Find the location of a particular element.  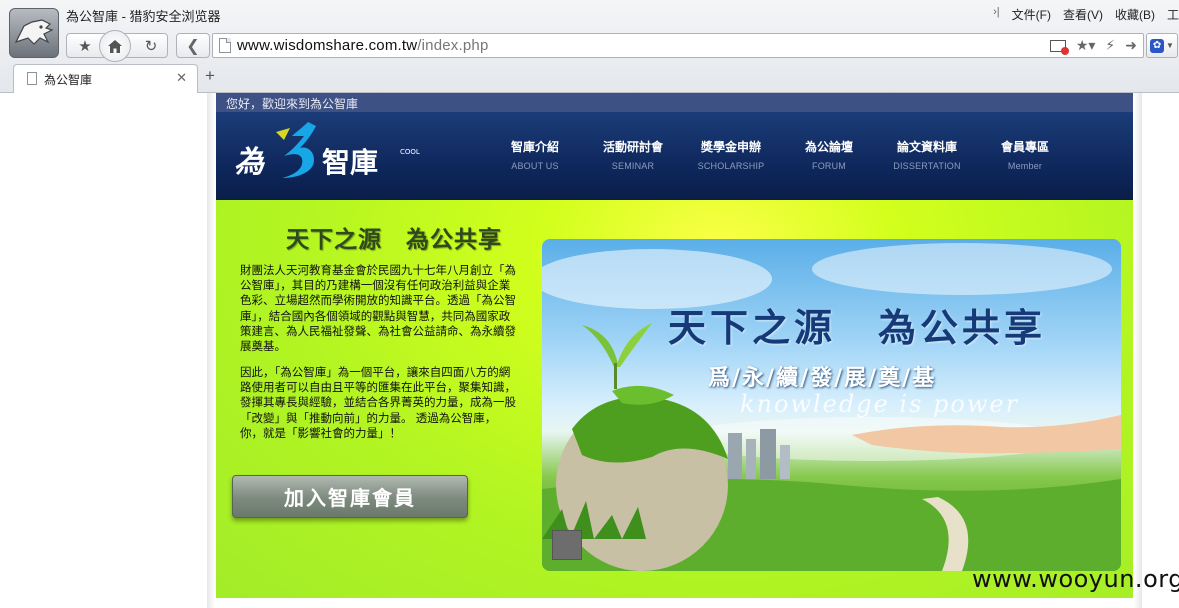

nav-sublabel: DISSERTATION is located at coordinates (927, 166).